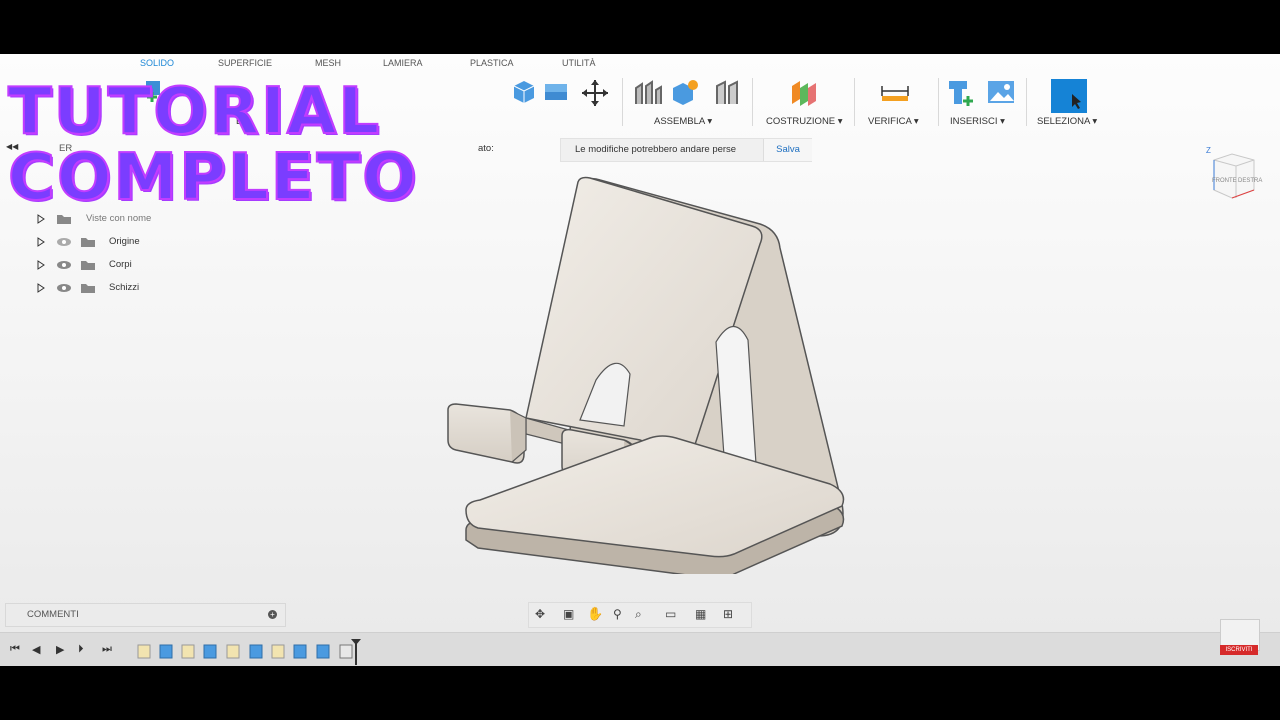 The width and height of the screenshot is (1280, 720). I want to click on notification-message: Le modifiche potrebbero andare perse, so click(656, 149).